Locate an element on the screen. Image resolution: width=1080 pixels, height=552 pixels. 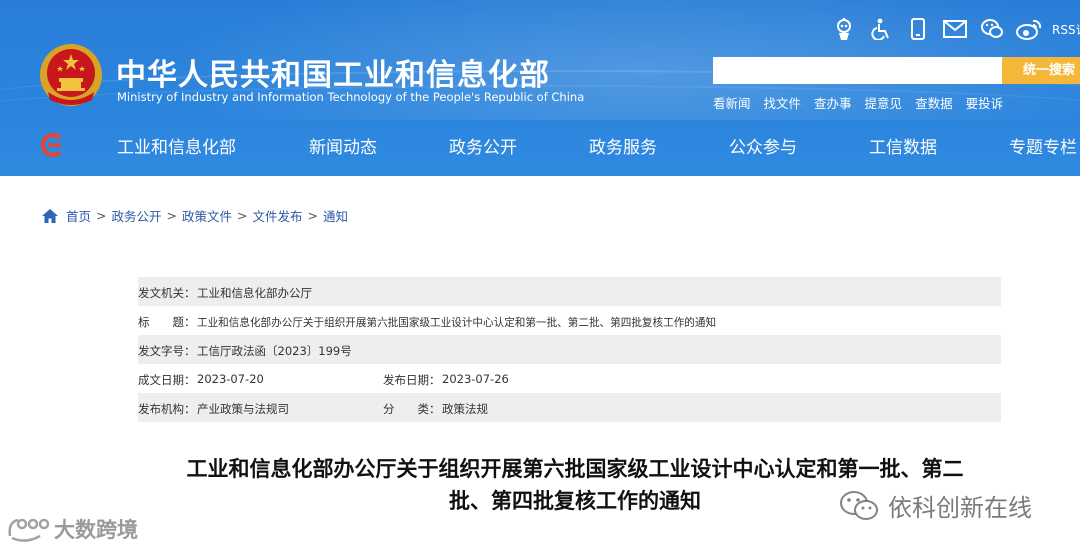
date-published-label: 发布日期： is located at coordinates (412, 380).